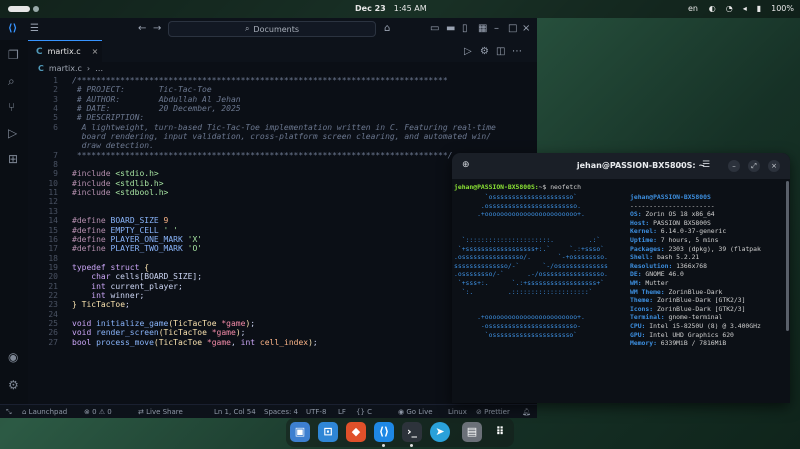 The image size is (800, 449). What do you see at coordinates (281, 412) in the screenshot?
I see `indentation: Spaces: 4` at bounding box center [281, 412].